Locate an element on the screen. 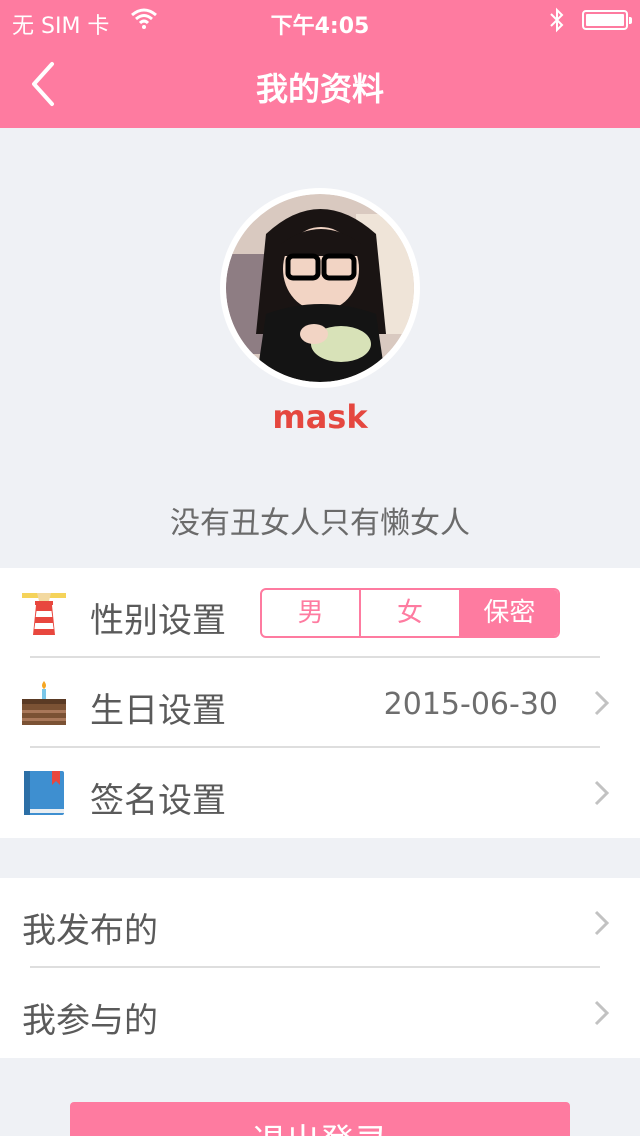 This screenshot has height=1136, width=640. book-icon is located at coordinates (44, 793).